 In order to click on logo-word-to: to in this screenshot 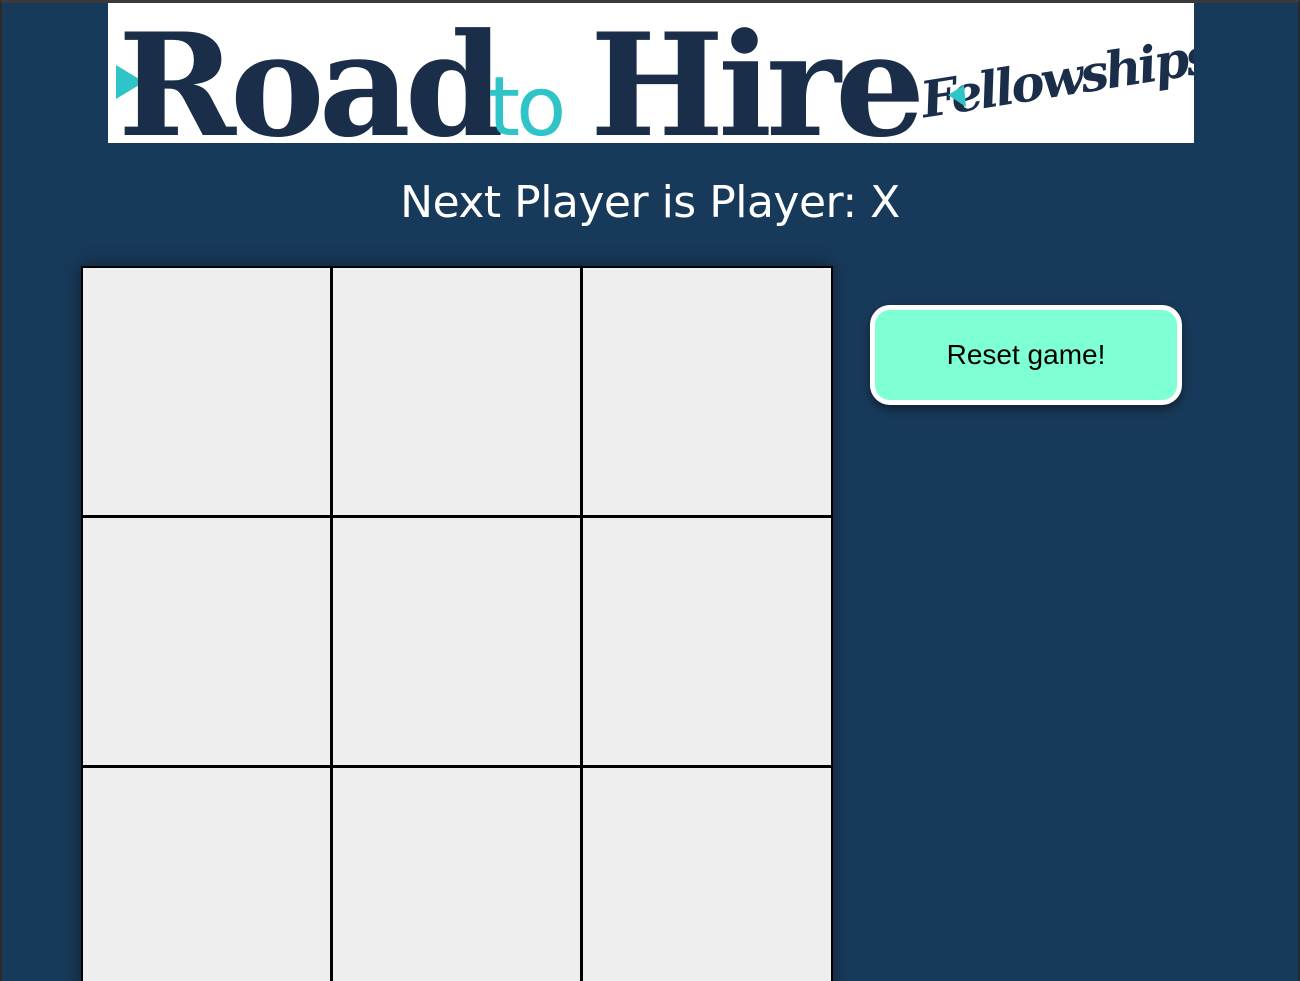, I will do `click(525, 101)`.